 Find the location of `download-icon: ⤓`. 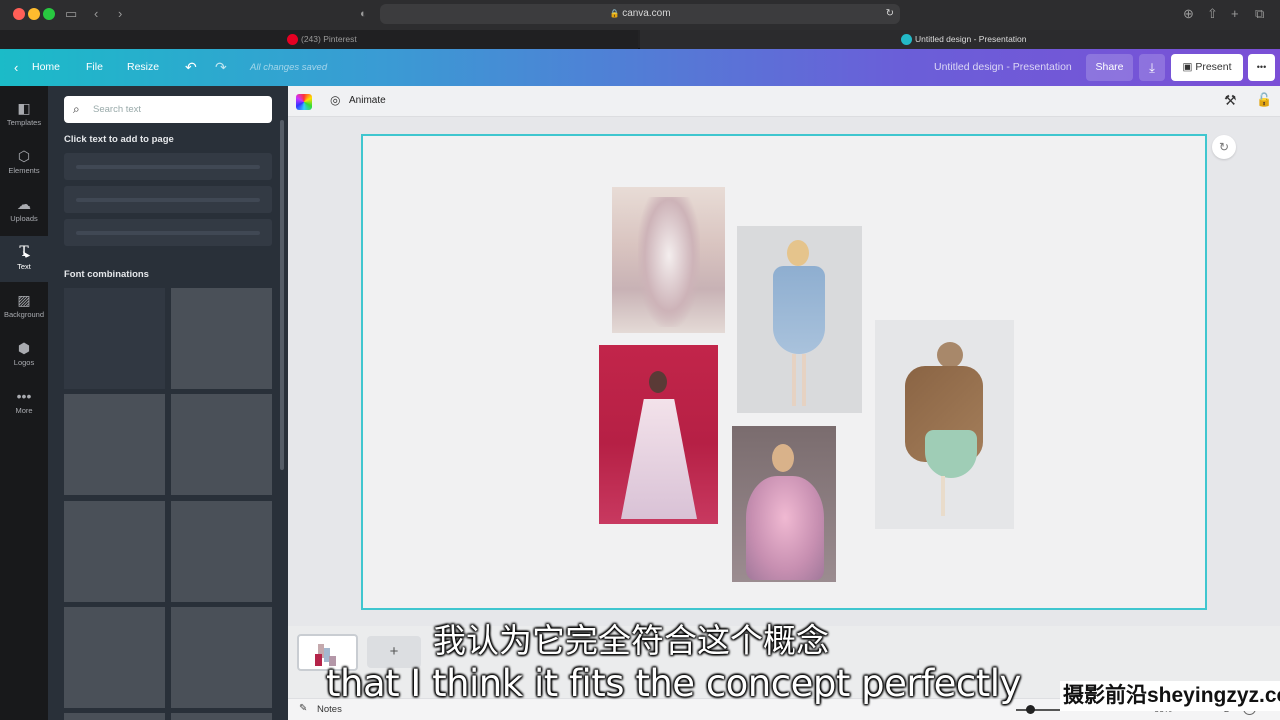

download-icon: ⤓ is located at coordinates (1152, 67).